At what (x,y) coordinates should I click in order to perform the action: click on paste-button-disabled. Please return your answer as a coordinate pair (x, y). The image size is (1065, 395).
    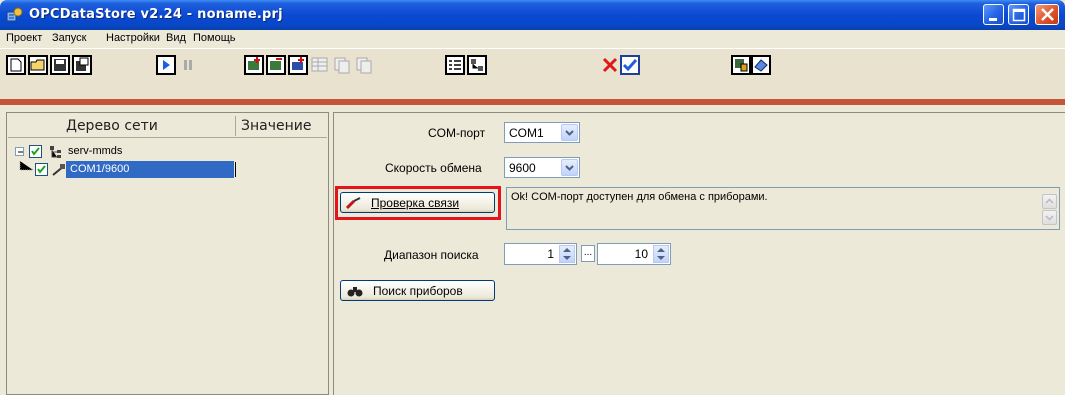
    Looking at the image, I should click on (364, 65).